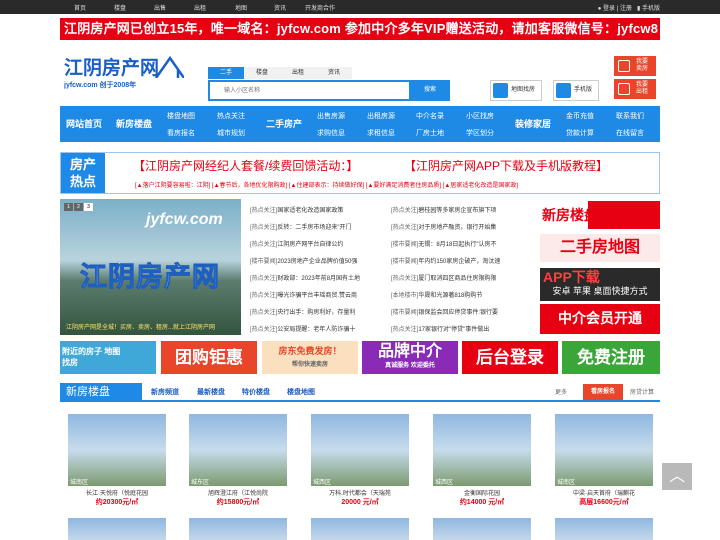 This screenshot has height=540, width=720. I want to click on nav-coin-recharge: 金币充值, so click(580, 116).